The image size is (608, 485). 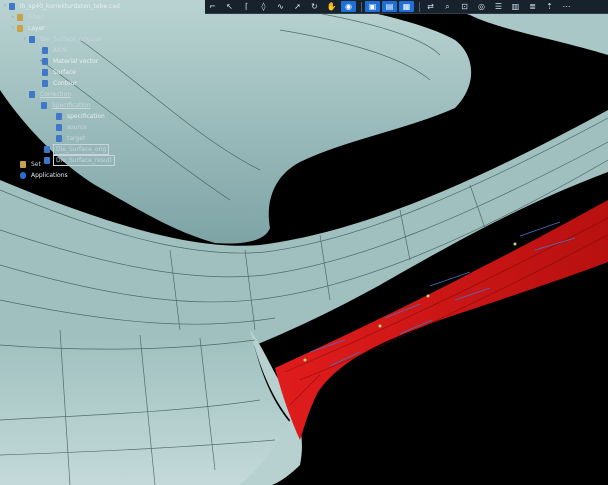 What do you see at coordinates (263, 6) in the screenshot?
I see `node-icon: ◊` at bounding box center [263, 6].